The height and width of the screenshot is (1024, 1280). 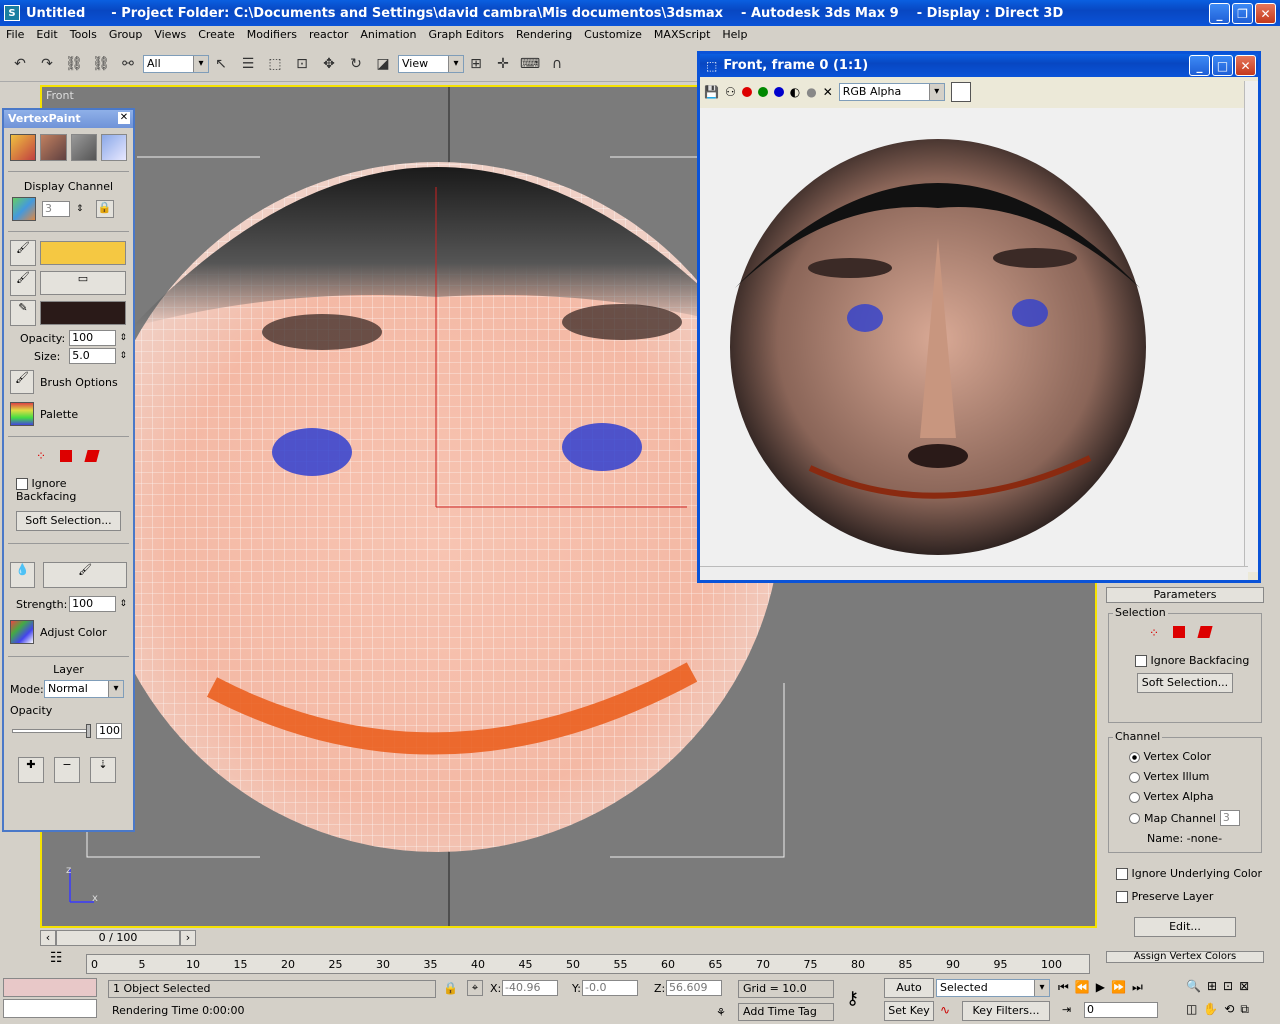 What do you see at coordinates (1245, 65) in the screenshot?
I see `render-close-button: ✕` at bounding box center [1245, 65].